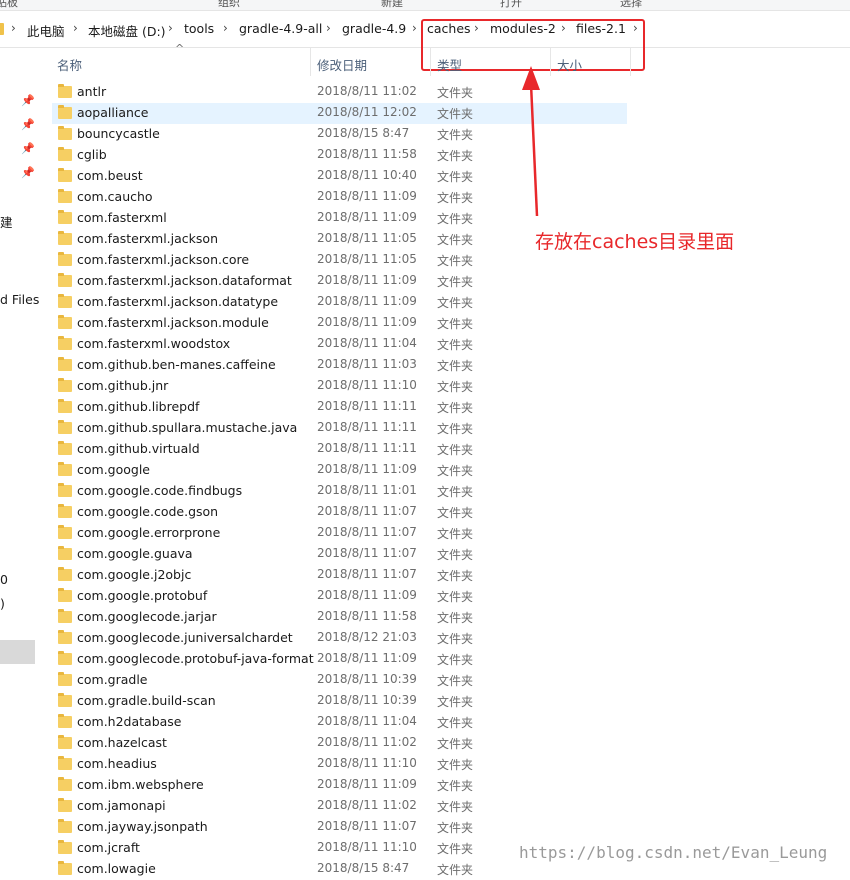 The image size is (850, 880). Describe the element at coordinates (531, 78) in the screenshot. I see `arrow-head` at that location.